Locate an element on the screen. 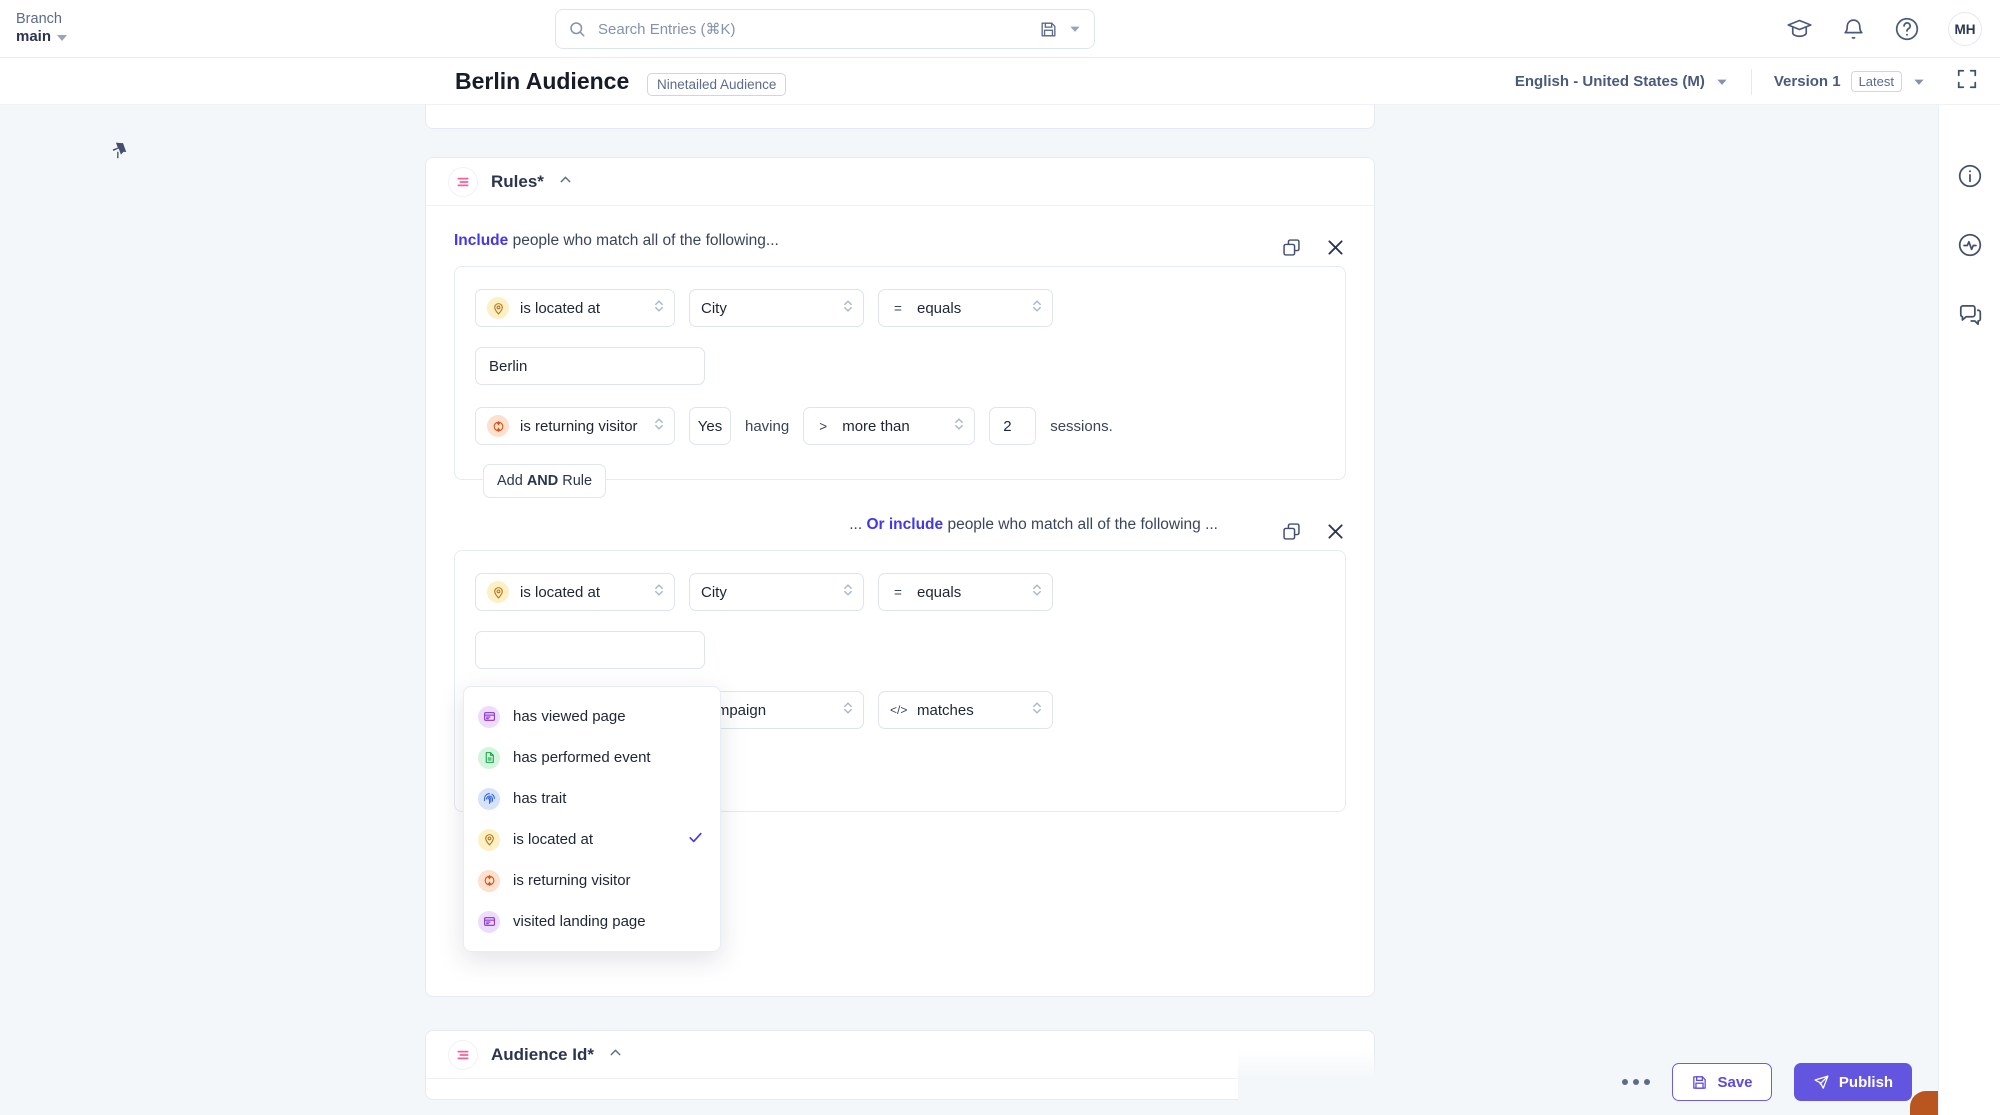 The width and height of the screenshot is (2000, 1115). property-value: City is located at coordinates (714, 592).